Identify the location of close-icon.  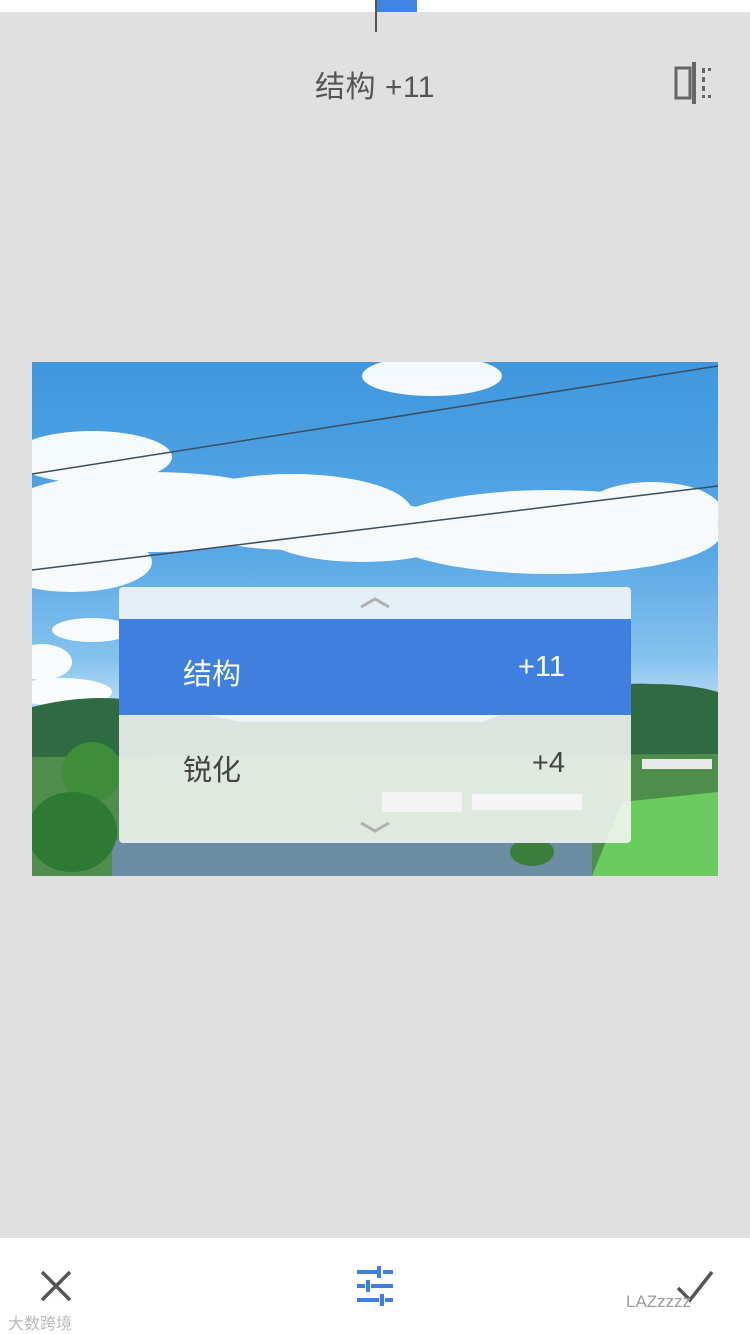
(56, 1286).